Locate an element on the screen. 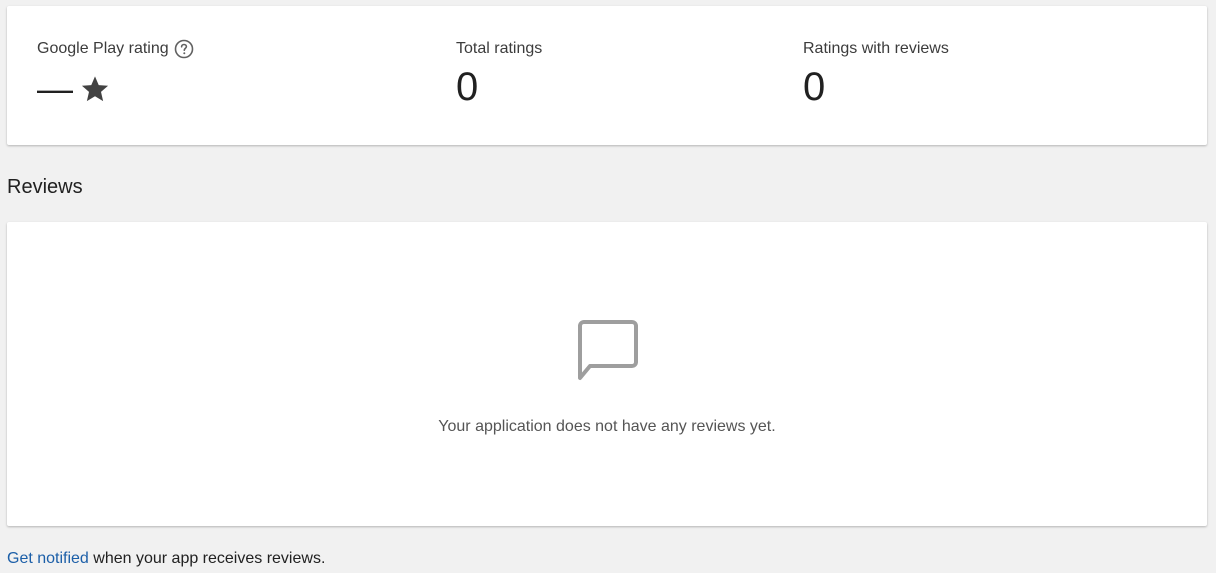  total-ratings-stat: Total ratings 0 is located at coordinates (499, 73).